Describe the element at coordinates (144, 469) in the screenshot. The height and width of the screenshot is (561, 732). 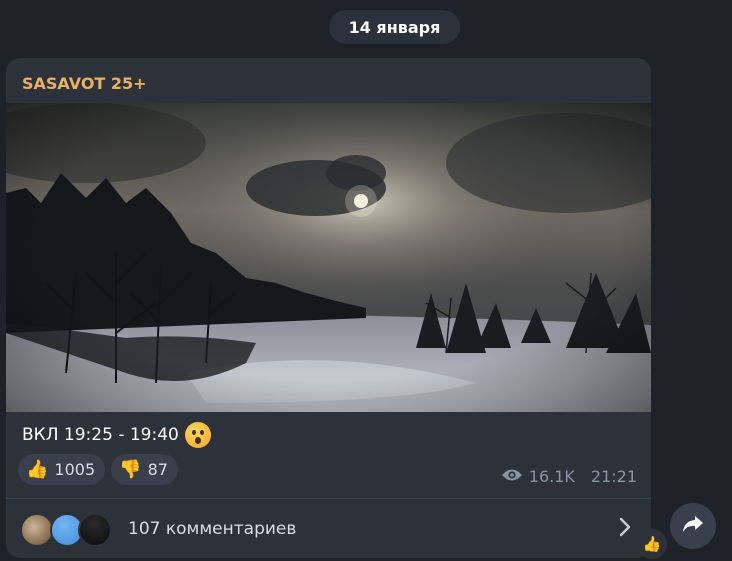
I see `reaction-thumbs-down: 👎 87` at that location.